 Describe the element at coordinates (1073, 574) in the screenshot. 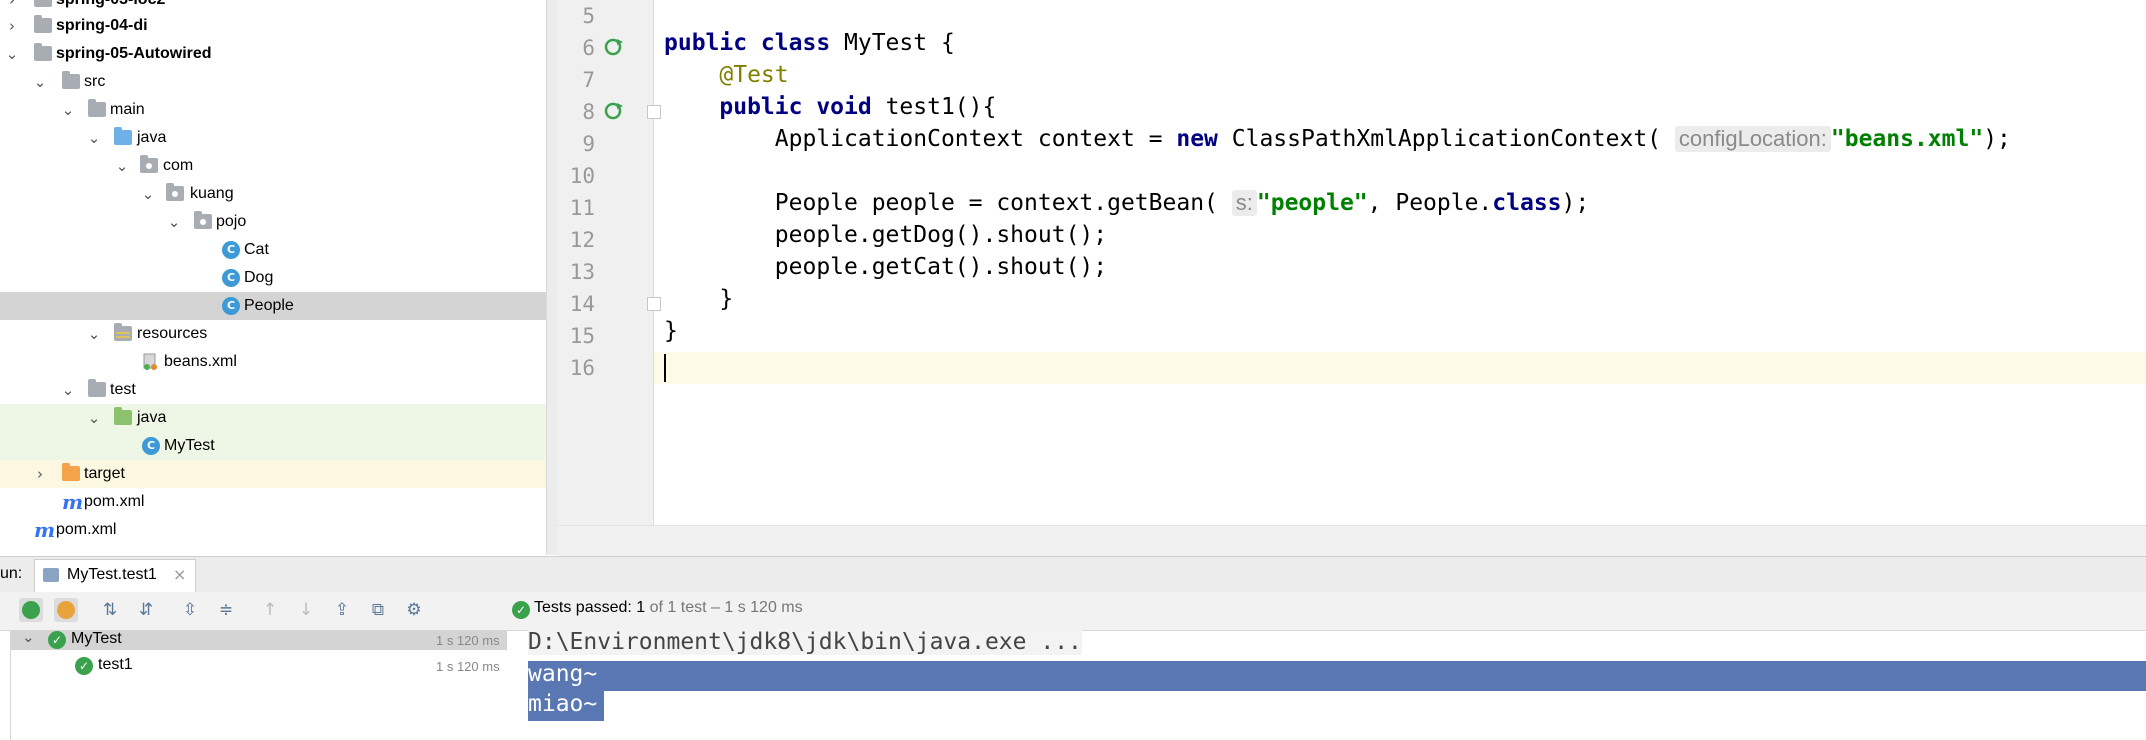

I see `run-tool-window-header` at that location.